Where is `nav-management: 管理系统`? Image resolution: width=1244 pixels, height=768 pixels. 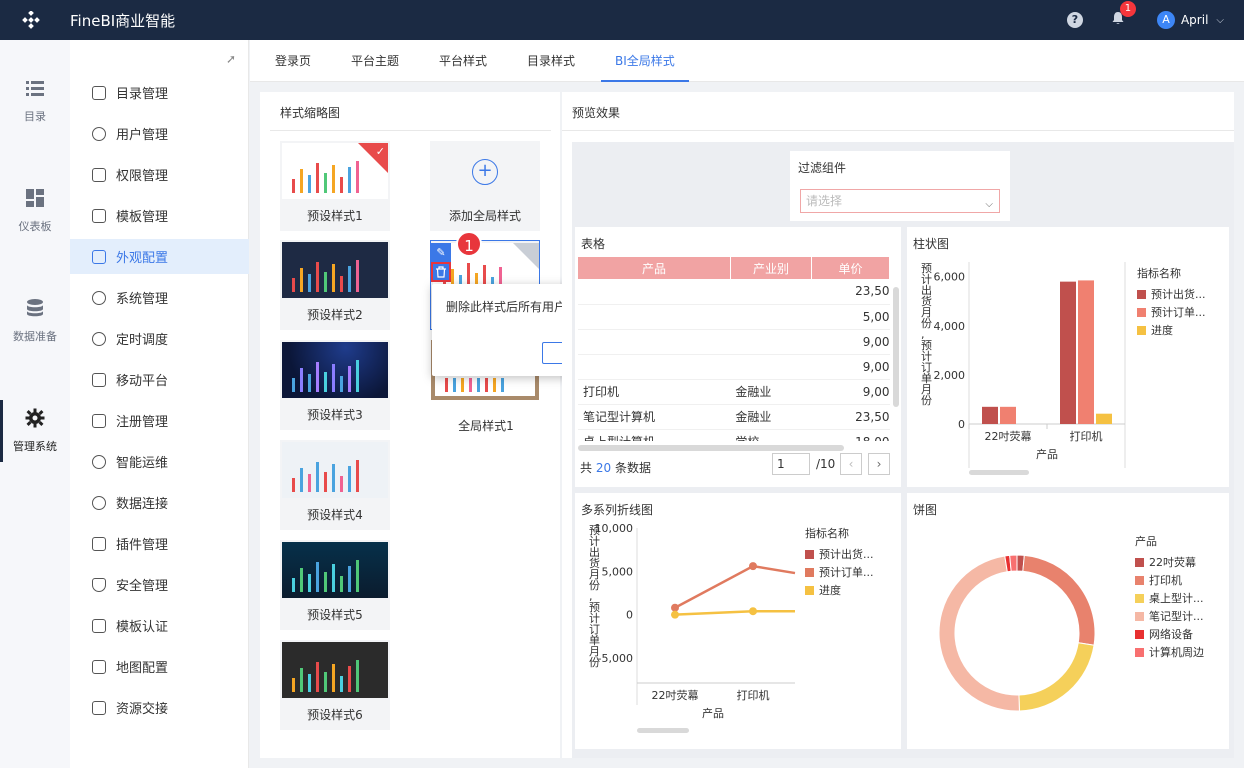 nav-management: 管理系统 is located at coordinates (35, 431).